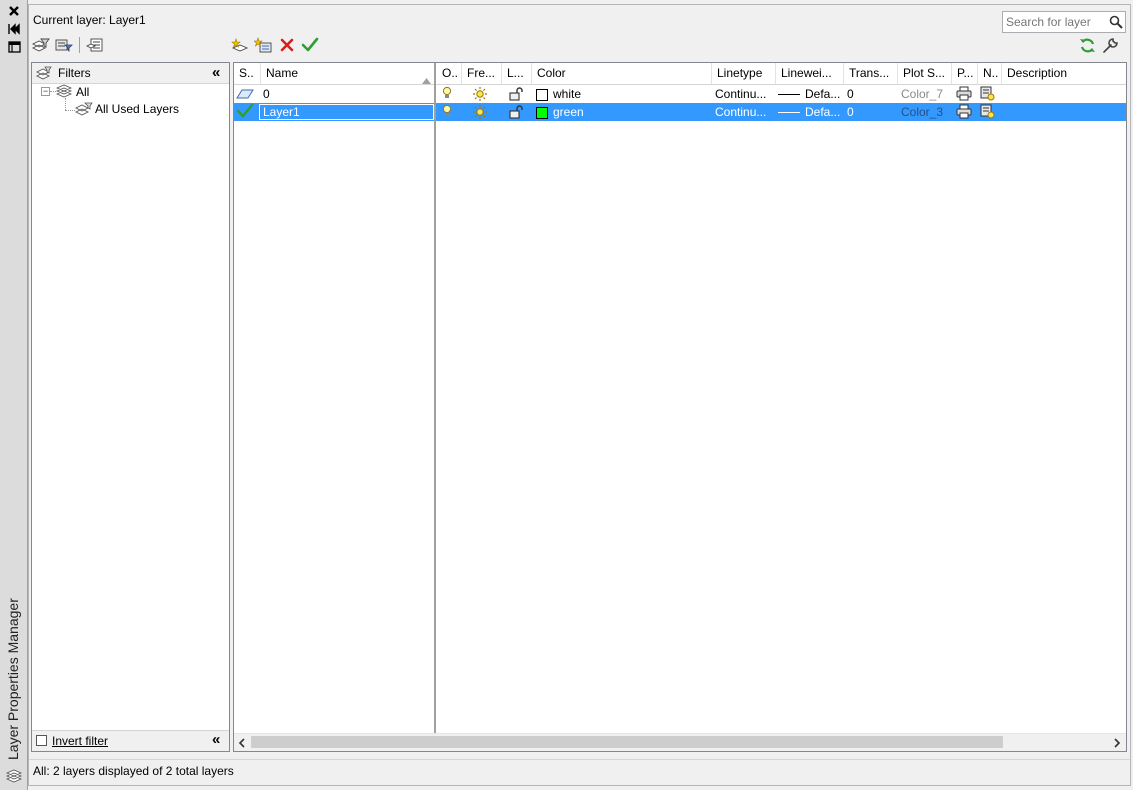 This screenshot has width=1133, height=790. Describe the element at coordinates (14, 47) in the screenshot. I see `properties-icon` at that location.